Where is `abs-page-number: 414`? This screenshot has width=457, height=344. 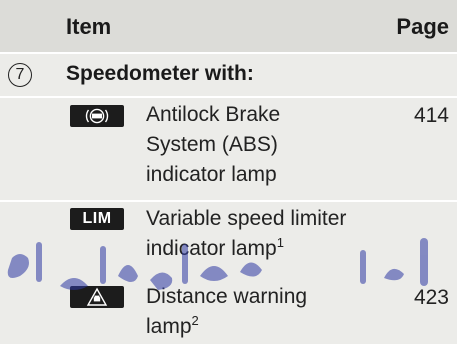 abs-page-number: 414 is located at coordinates (431, 115).